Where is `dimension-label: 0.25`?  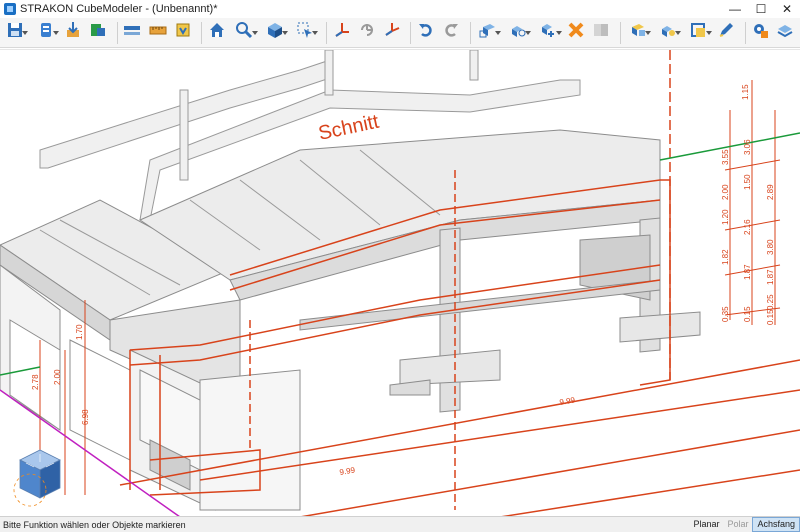 dimension-label: 0.25 is located at coordinates (770, 302).